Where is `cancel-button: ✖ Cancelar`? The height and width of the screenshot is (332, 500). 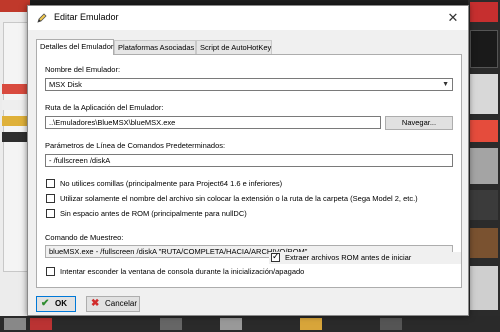
cancel-button: ✖ Cancelar is located at coordinates (113, 304).